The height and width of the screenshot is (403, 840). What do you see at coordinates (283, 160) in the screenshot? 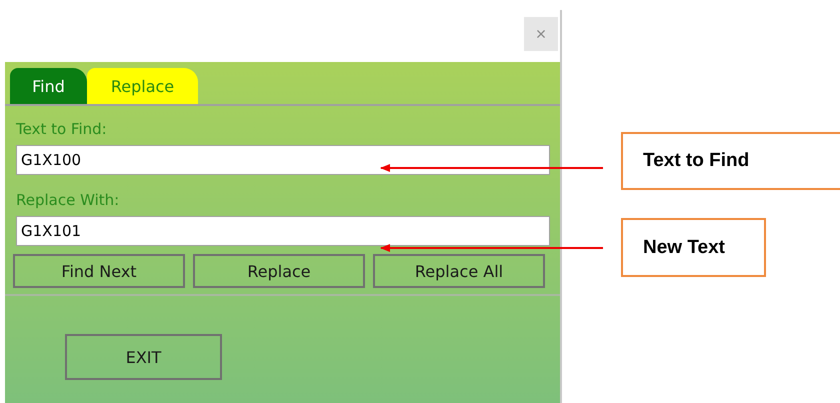
I see `input-field: G1X100` at bounding box center [283, 160].